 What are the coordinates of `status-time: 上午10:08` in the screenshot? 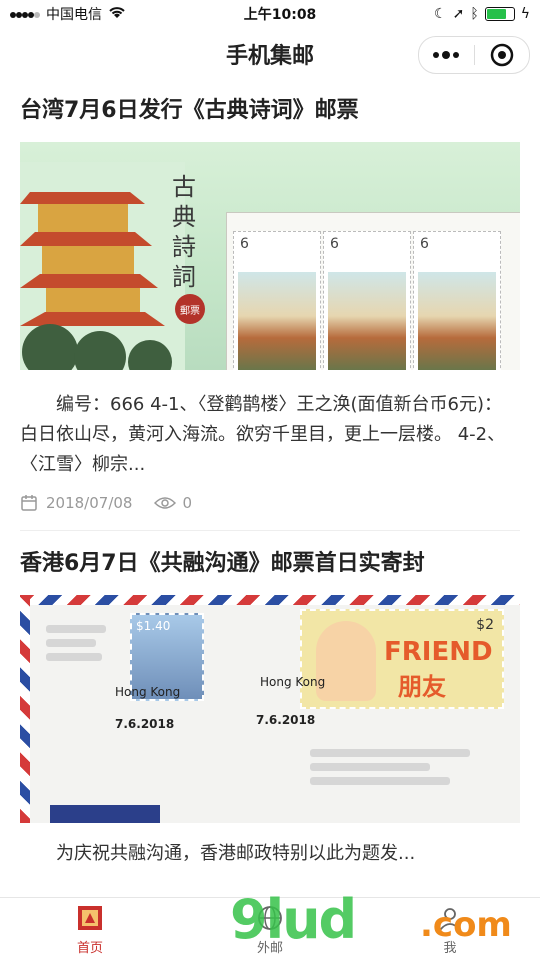 It's located at (280, 15).